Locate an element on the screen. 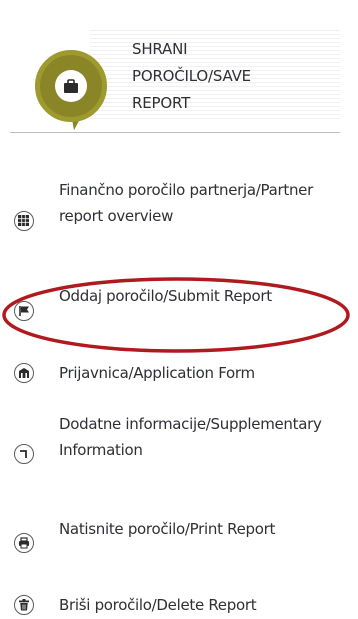  menu-item-label: Prijavnica/Application Form is located at coordinates (157, 373).